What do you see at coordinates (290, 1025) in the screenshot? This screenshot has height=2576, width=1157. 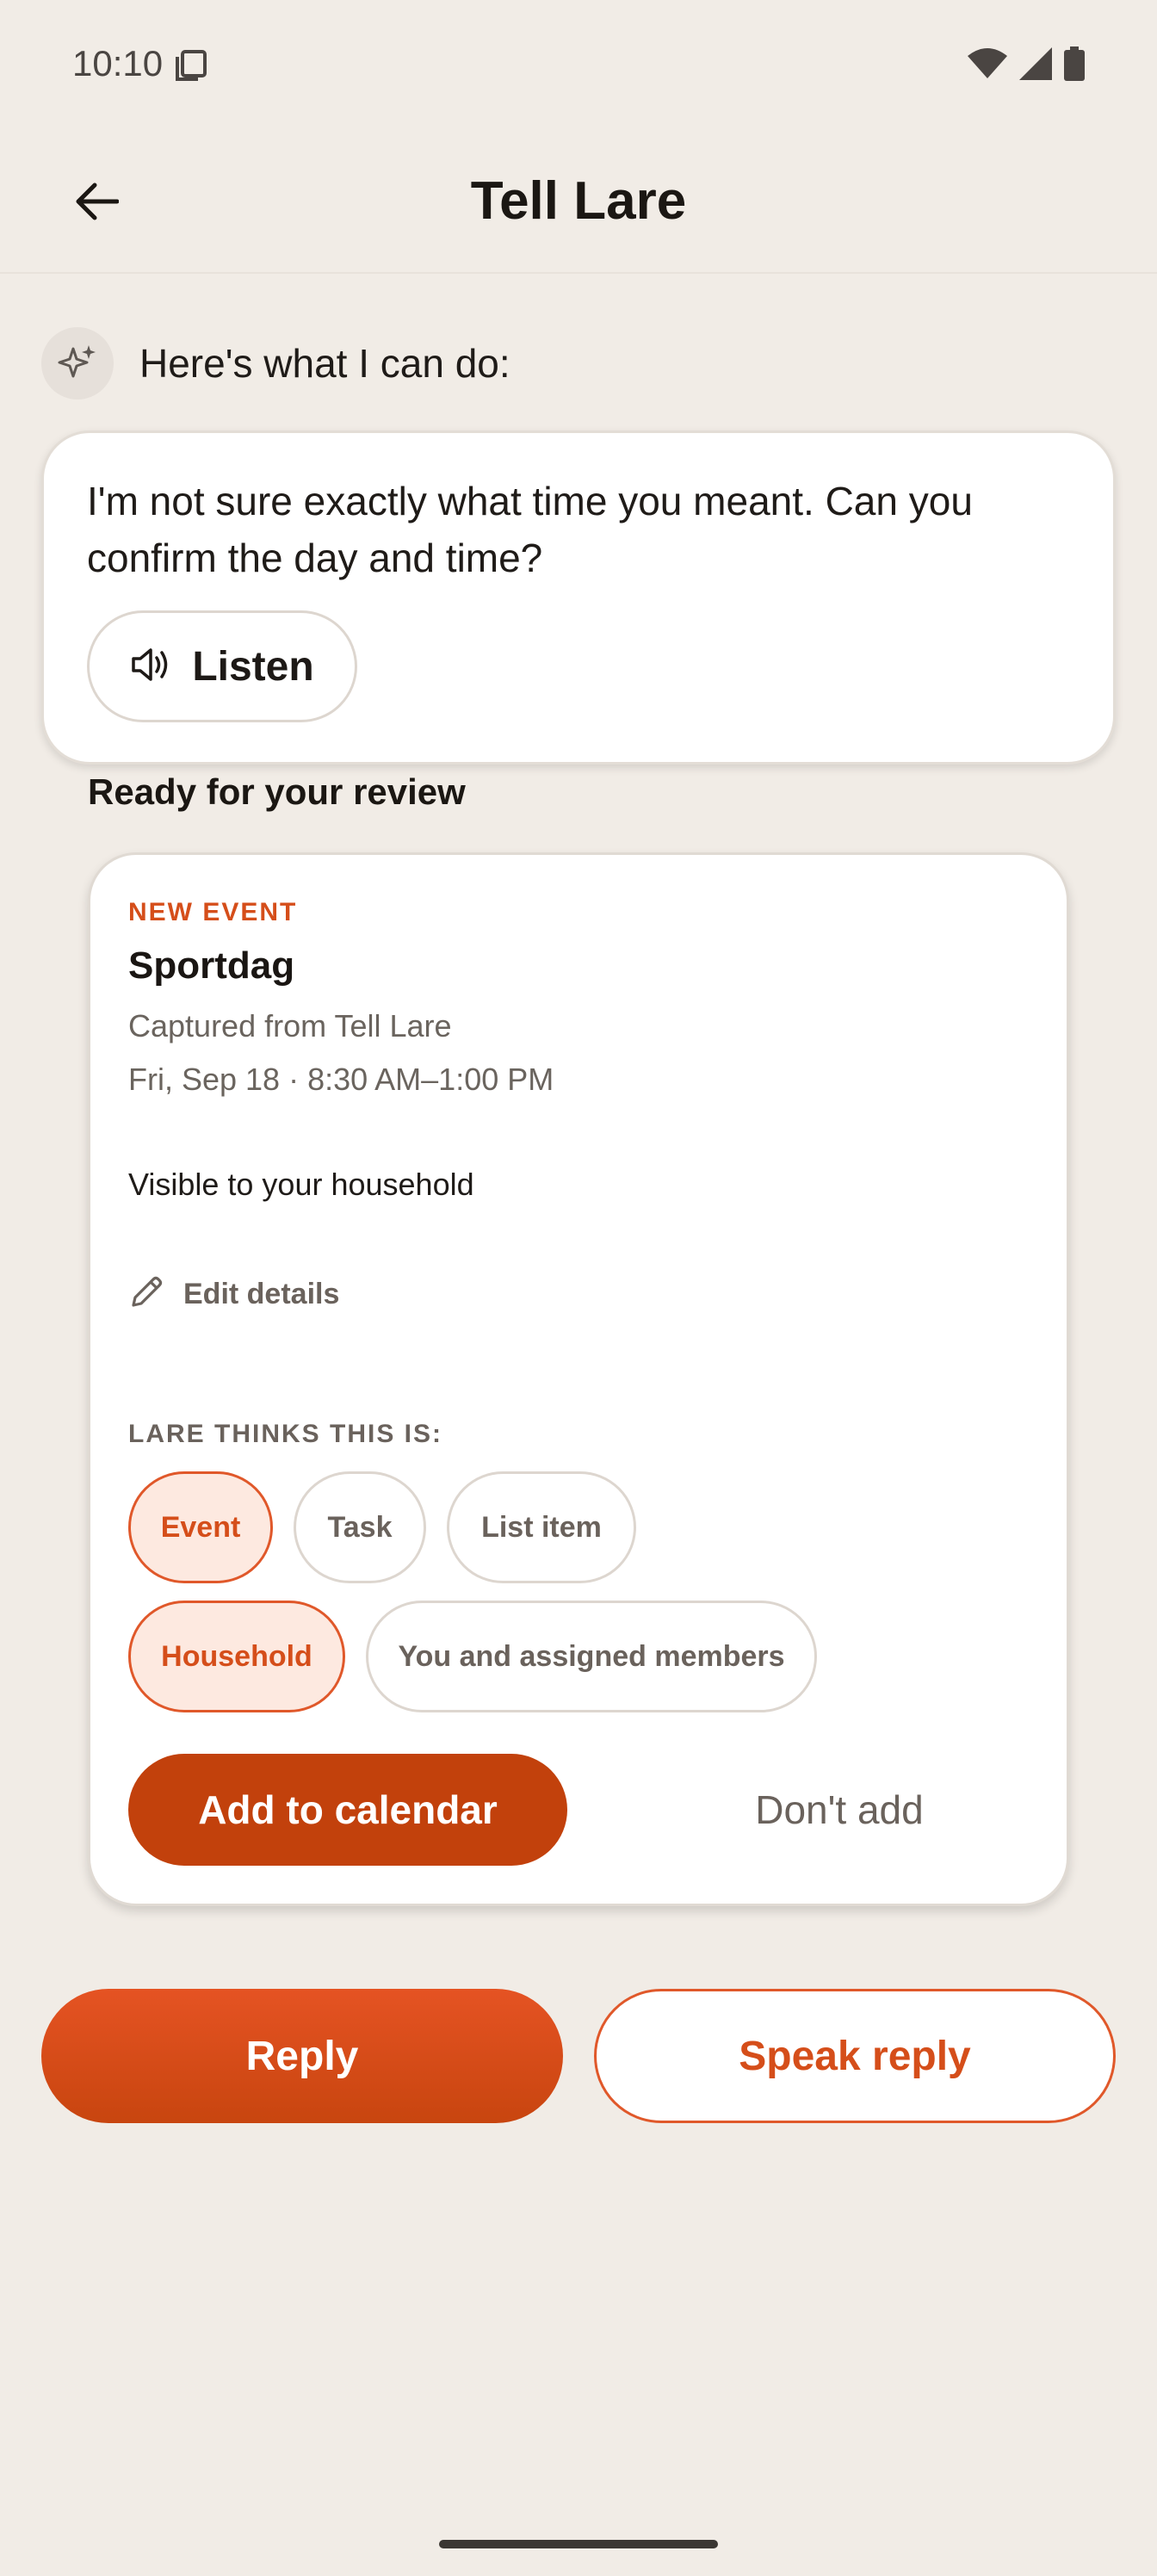 I see `event-source: Captured from Tell Lare` at bounding box center [290, 1025].